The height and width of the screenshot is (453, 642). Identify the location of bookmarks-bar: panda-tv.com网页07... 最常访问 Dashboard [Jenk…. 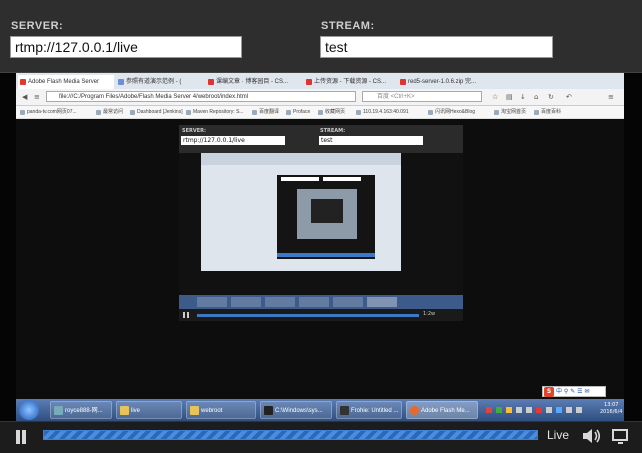
(320, 112).